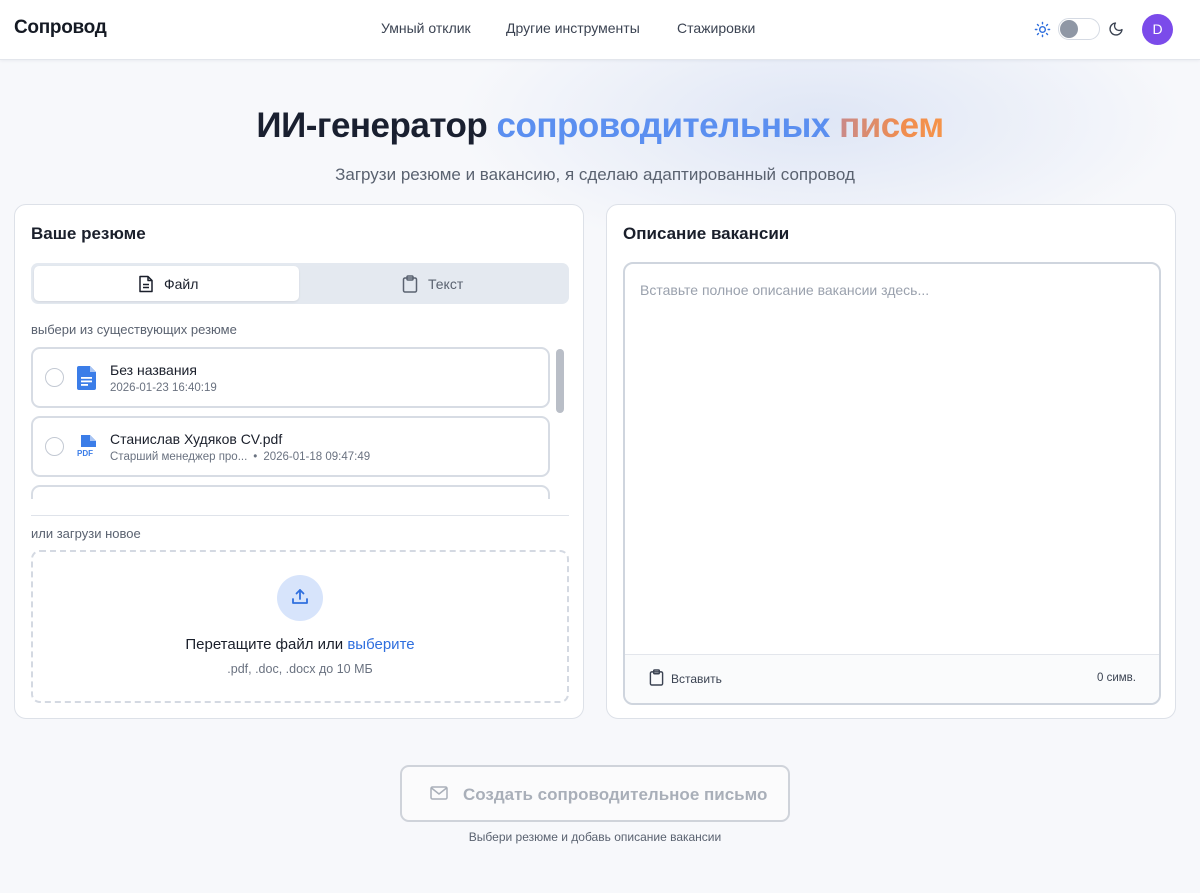  What do you see at coordinates (88, 233) in the screenshot?
I see `resume-card-title: Ваше резюме` at bounding box center [88, 233].